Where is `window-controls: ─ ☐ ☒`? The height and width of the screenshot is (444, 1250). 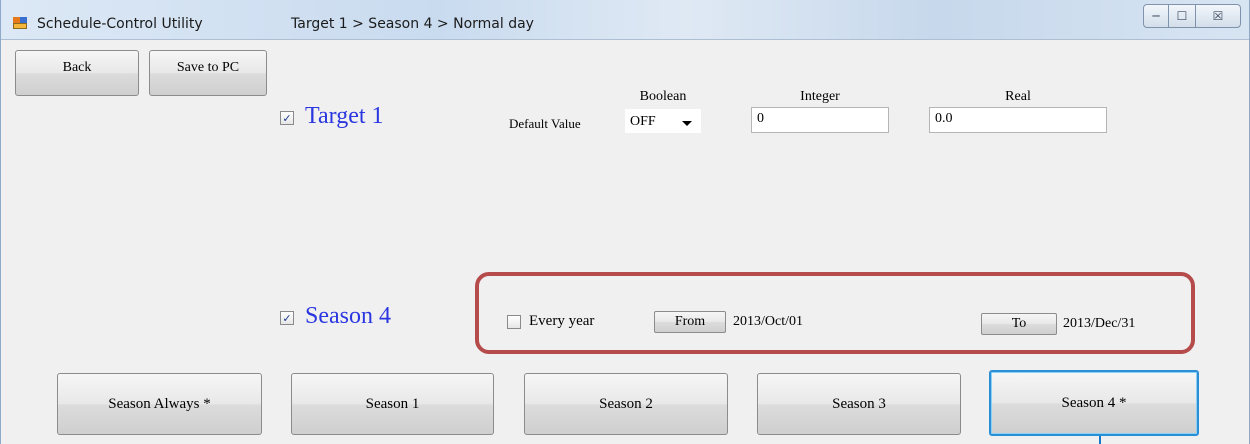 window-controls: ─ ☐ ☒ is located at coordinates (1192, 16).